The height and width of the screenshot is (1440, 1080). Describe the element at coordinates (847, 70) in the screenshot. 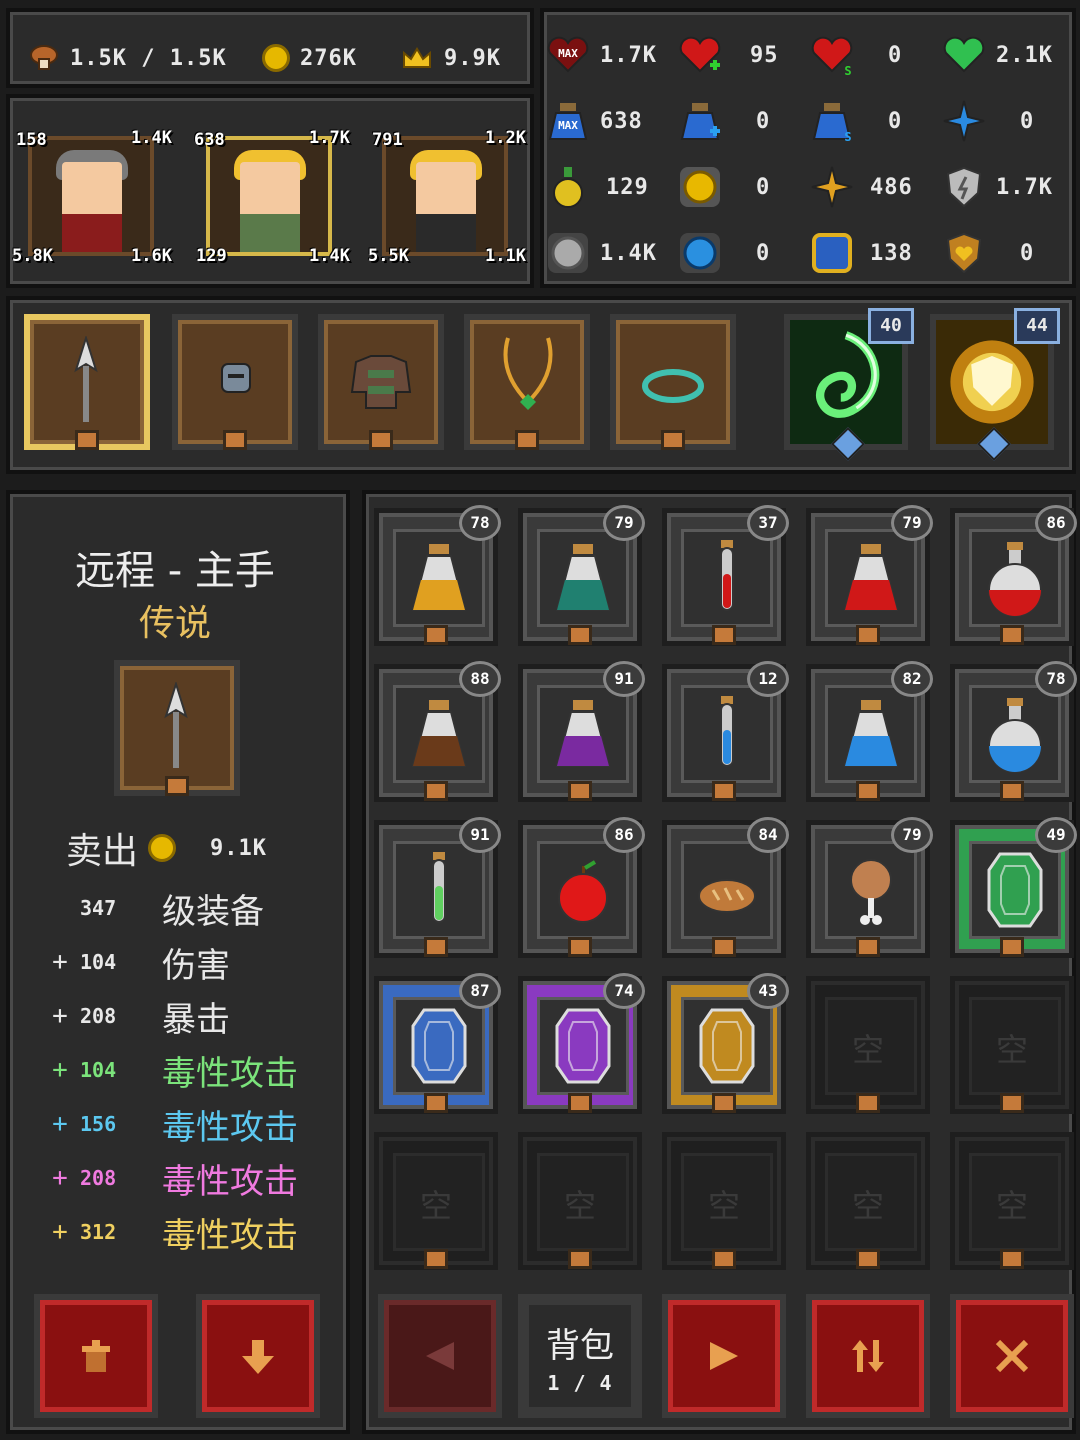

I see `svg-text: S` at that location.